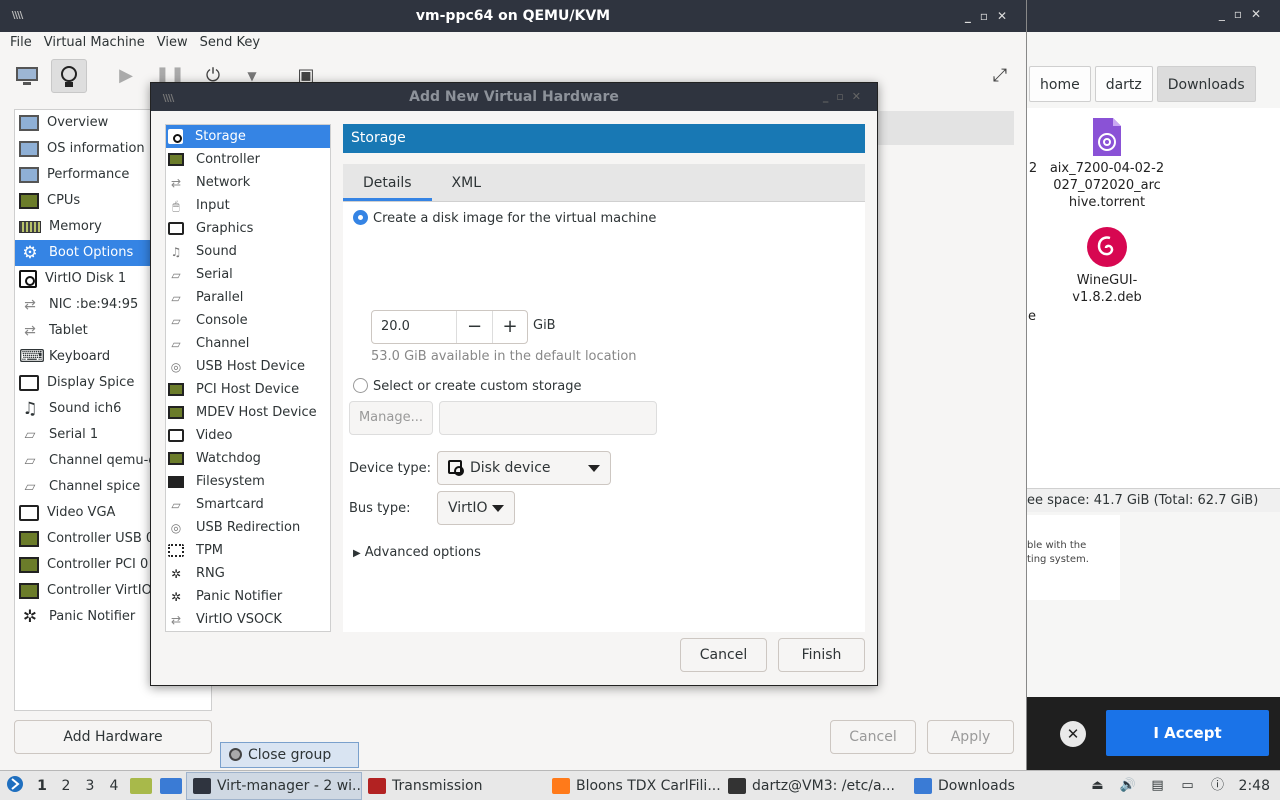 The height and width of the screenshot is (800, 1280). What do you see at coordinates (963, 786) in the screenshot?
I see `taskbar-task: Downloads` at bounding box center [963, 786].